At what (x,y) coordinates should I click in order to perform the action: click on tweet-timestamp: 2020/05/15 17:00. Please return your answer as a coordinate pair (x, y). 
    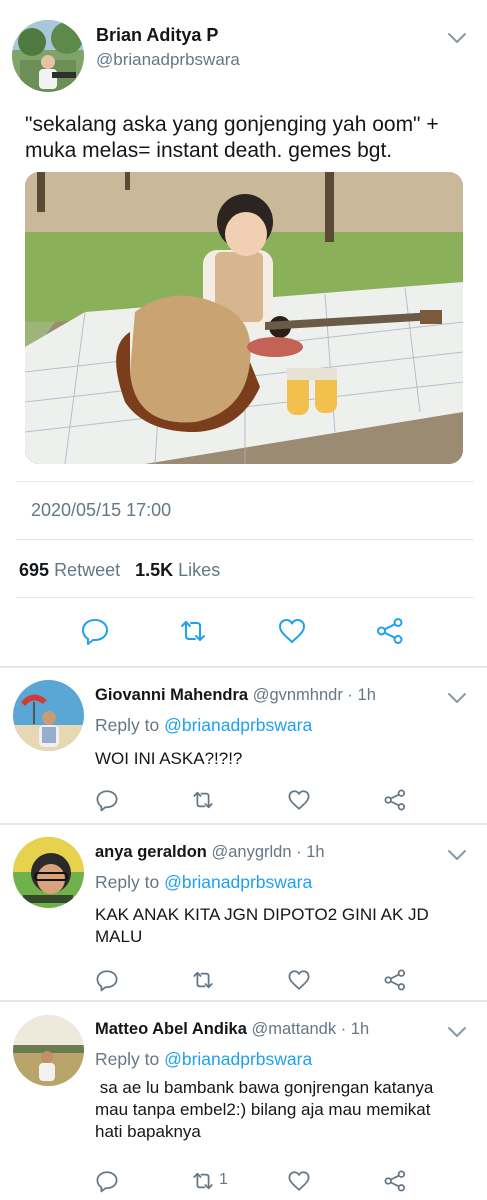
    Looking at the image, I should click on (101, 510).